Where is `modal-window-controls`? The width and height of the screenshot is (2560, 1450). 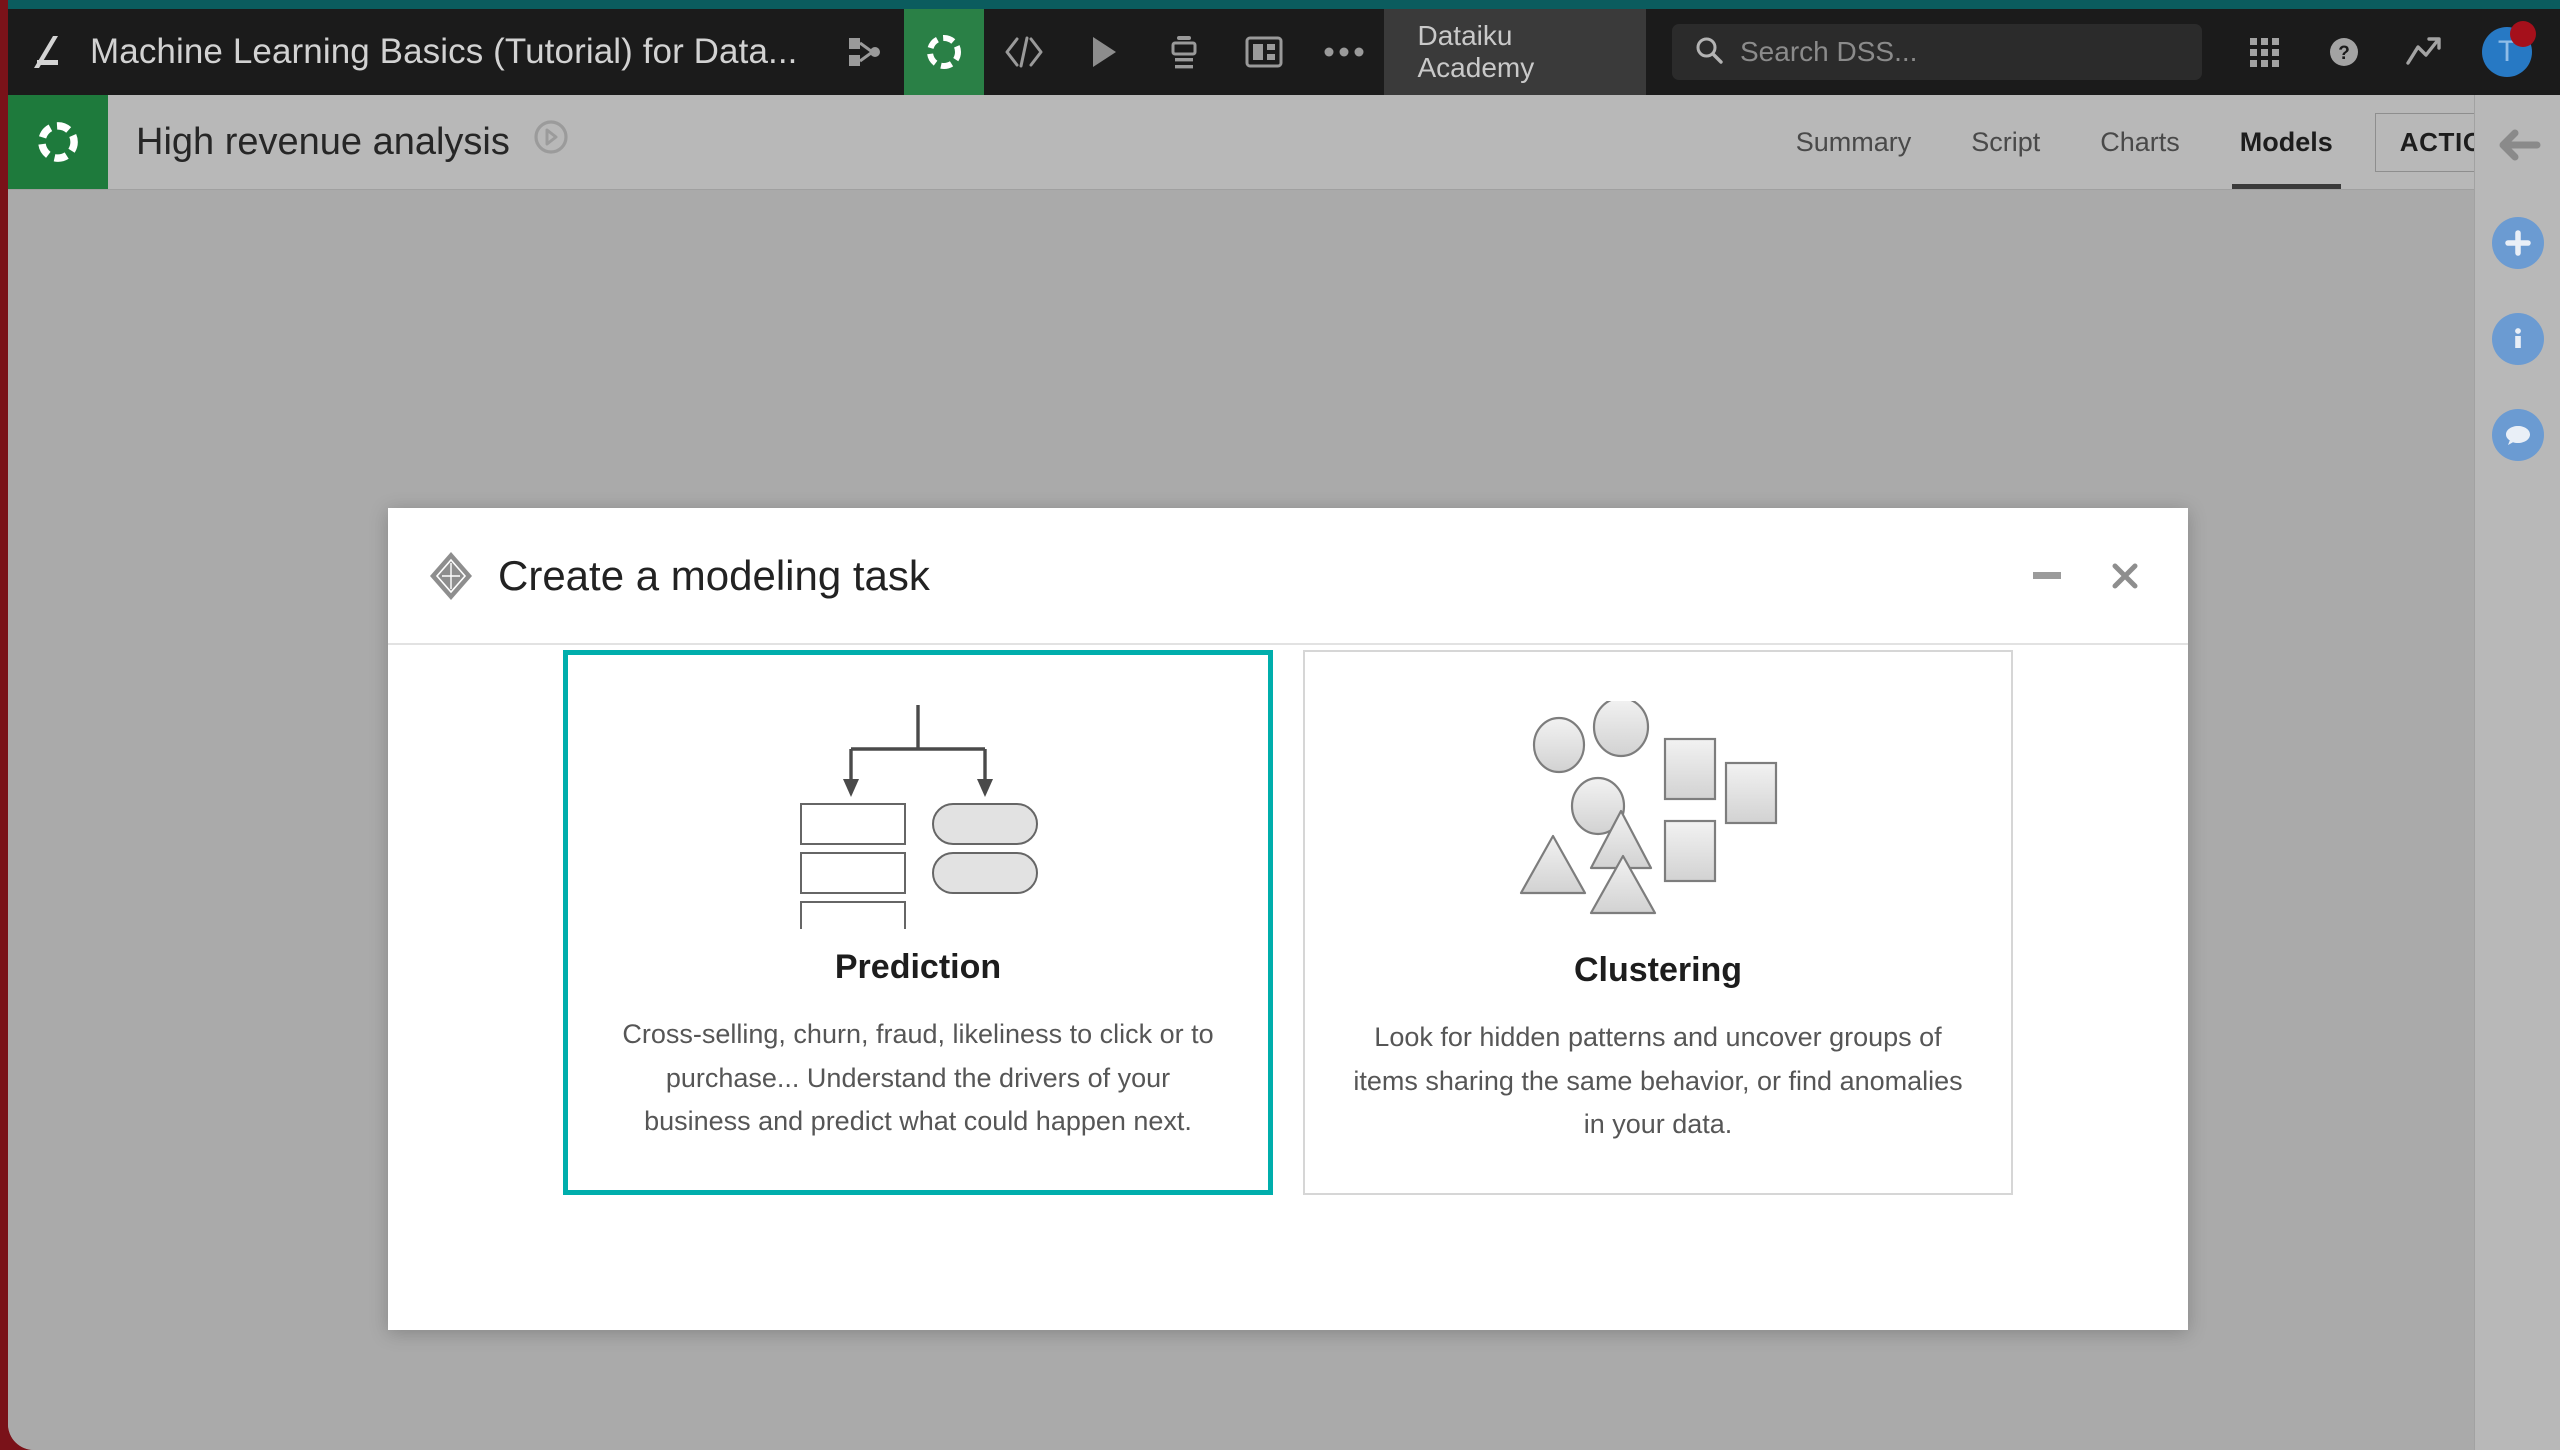 modal-window-controls is located at coordinates (2086, 576).